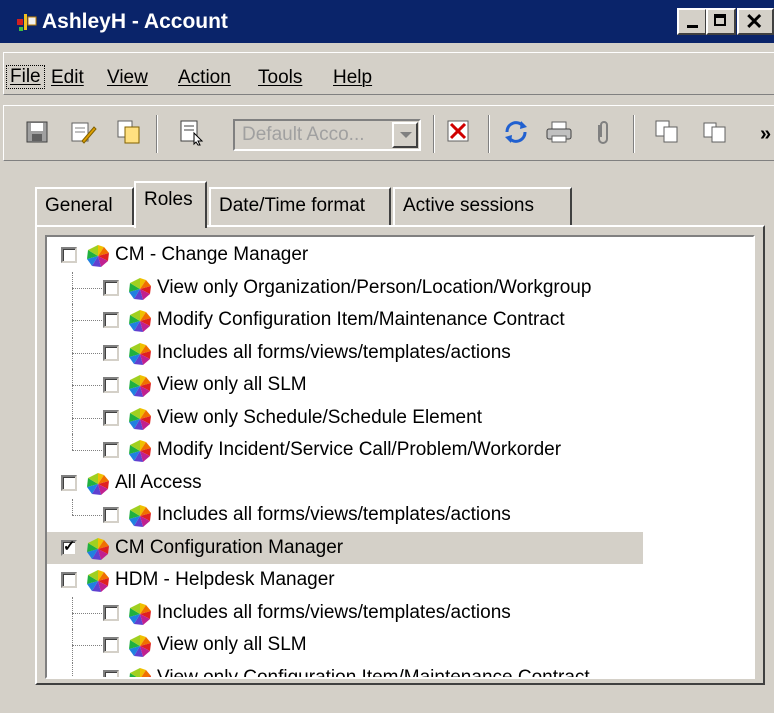  I want to click on menu-bar: File Edit View Action Tools Help, so click(387, 74).